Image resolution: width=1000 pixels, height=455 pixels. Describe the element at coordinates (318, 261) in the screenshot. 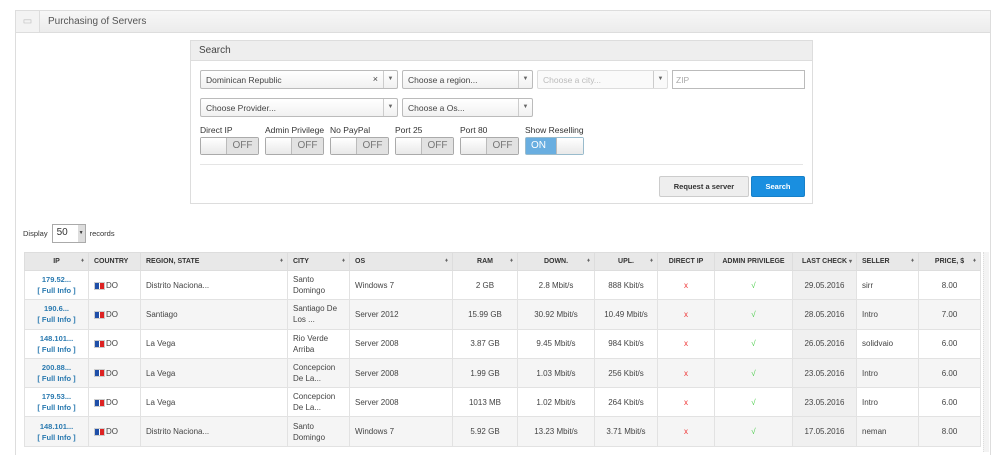

I see `column-header: CITY ♦` at that location.